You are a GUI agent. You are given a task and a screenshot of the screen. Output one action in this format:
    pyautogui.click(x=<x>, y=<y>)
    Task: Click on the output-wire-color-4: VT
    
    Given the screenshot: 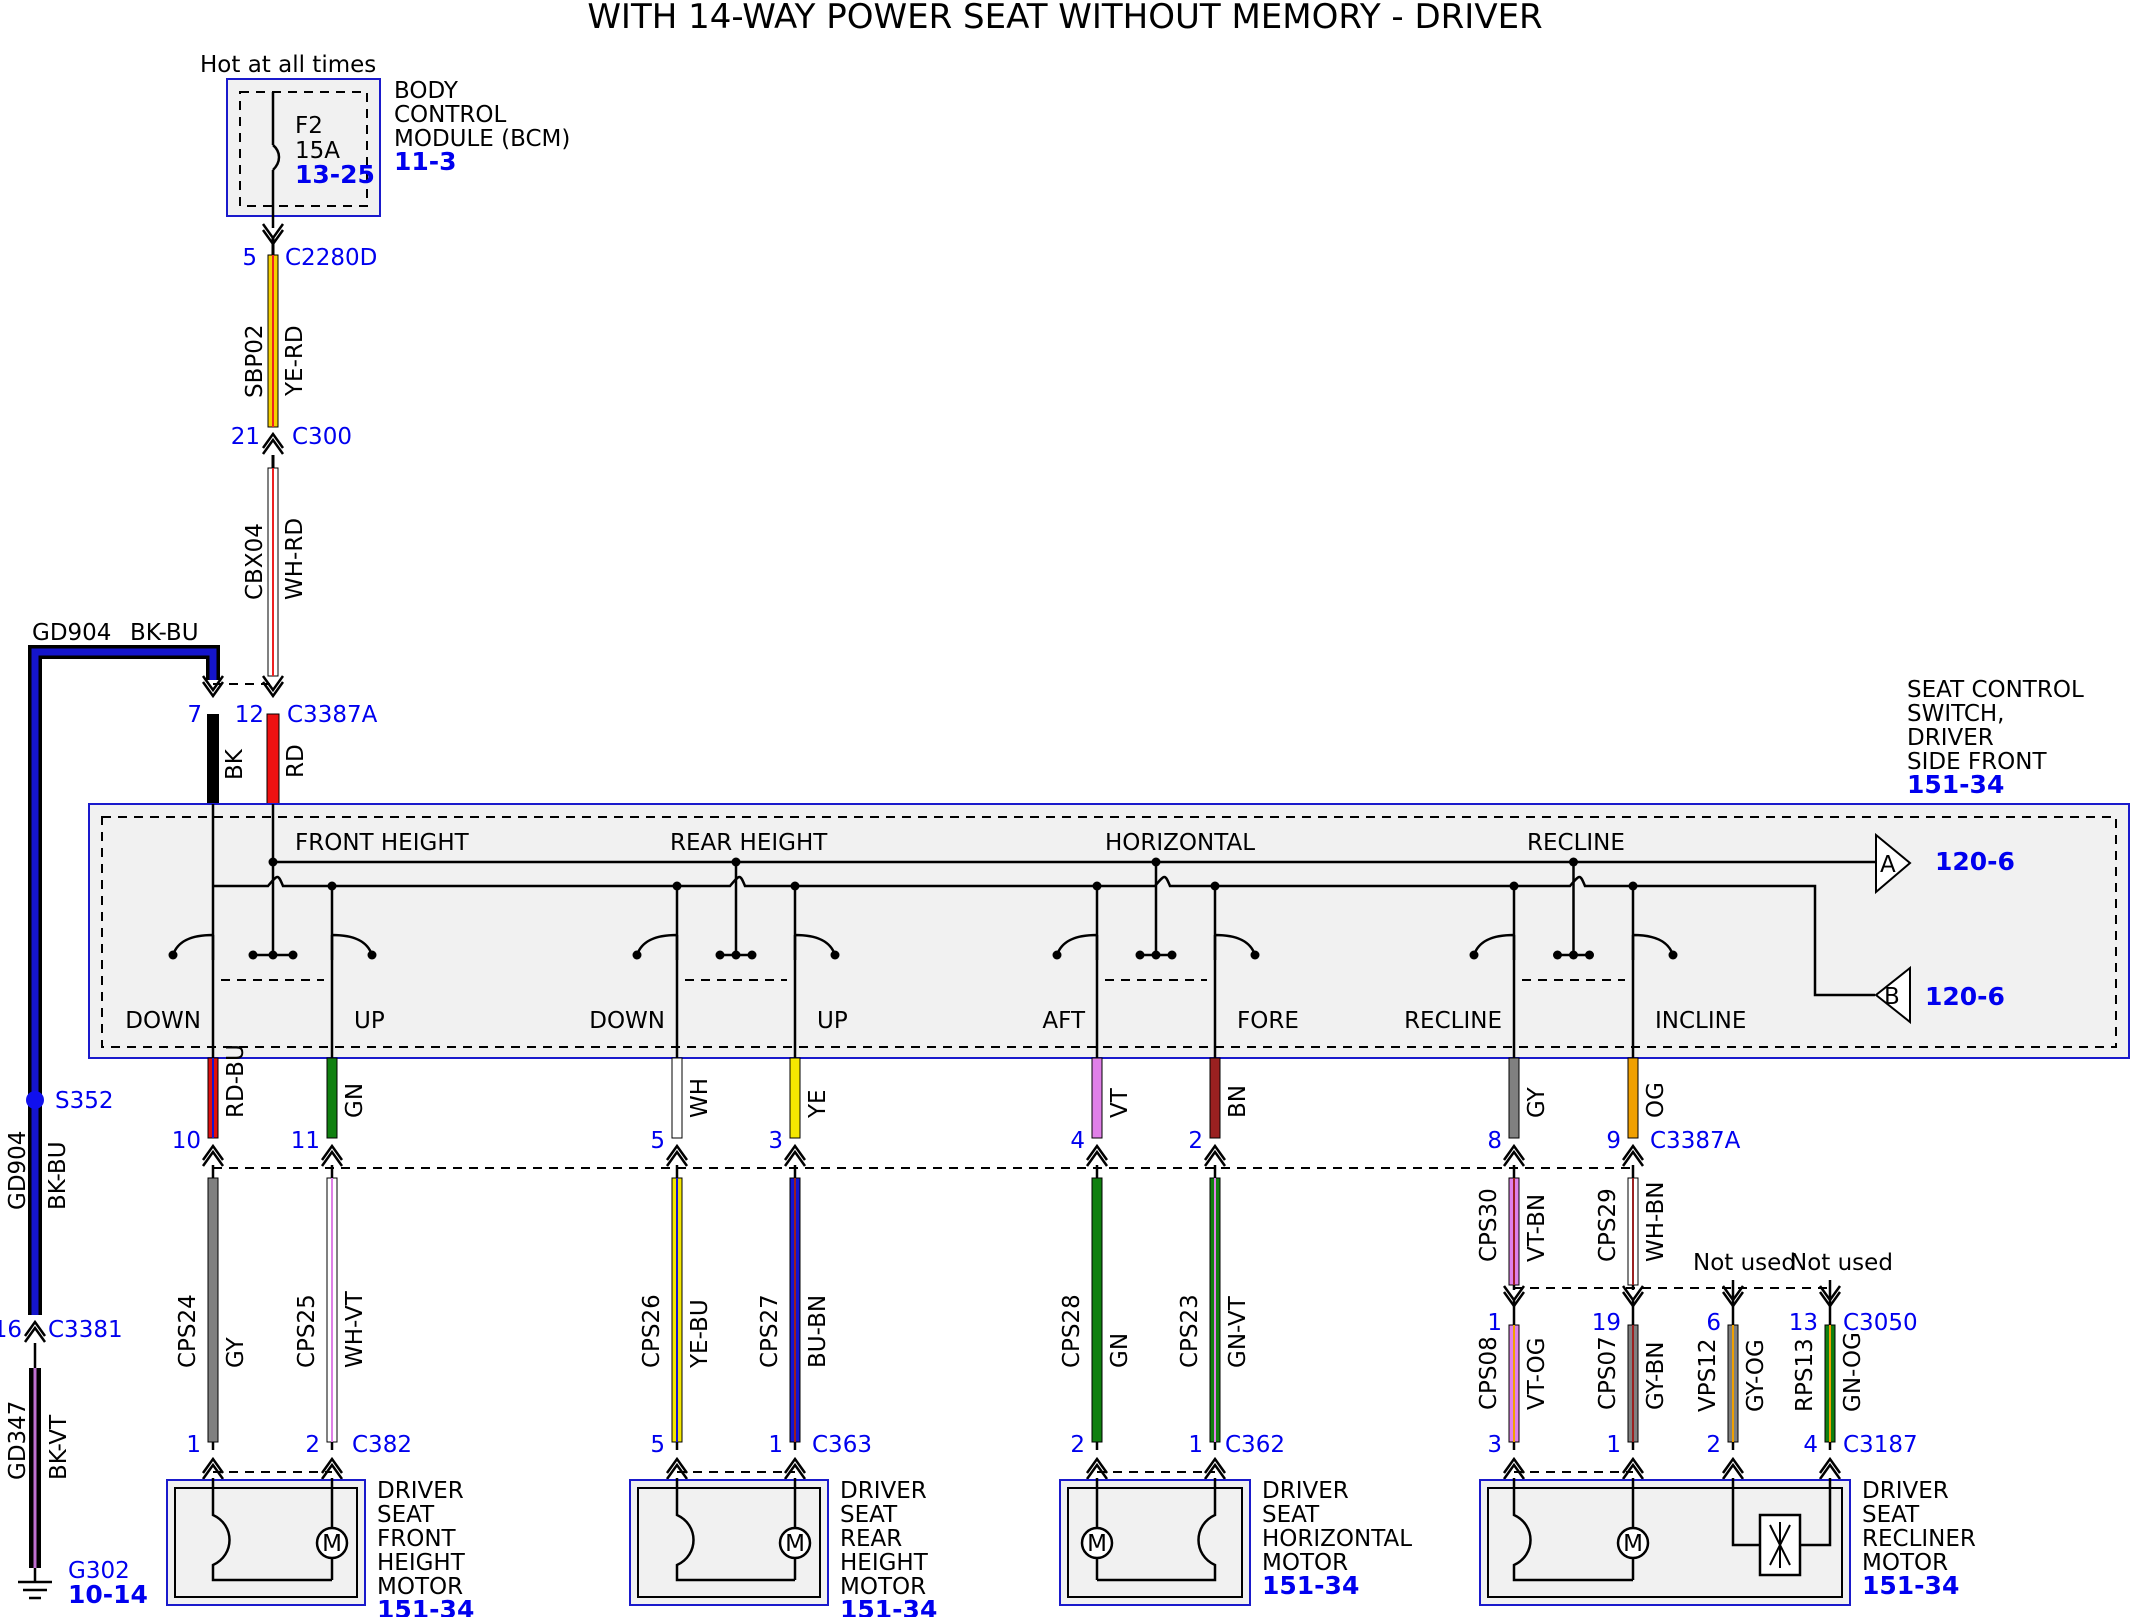 What is the action you would take?
    pyautogui.click(x=1120, y=1102)
    